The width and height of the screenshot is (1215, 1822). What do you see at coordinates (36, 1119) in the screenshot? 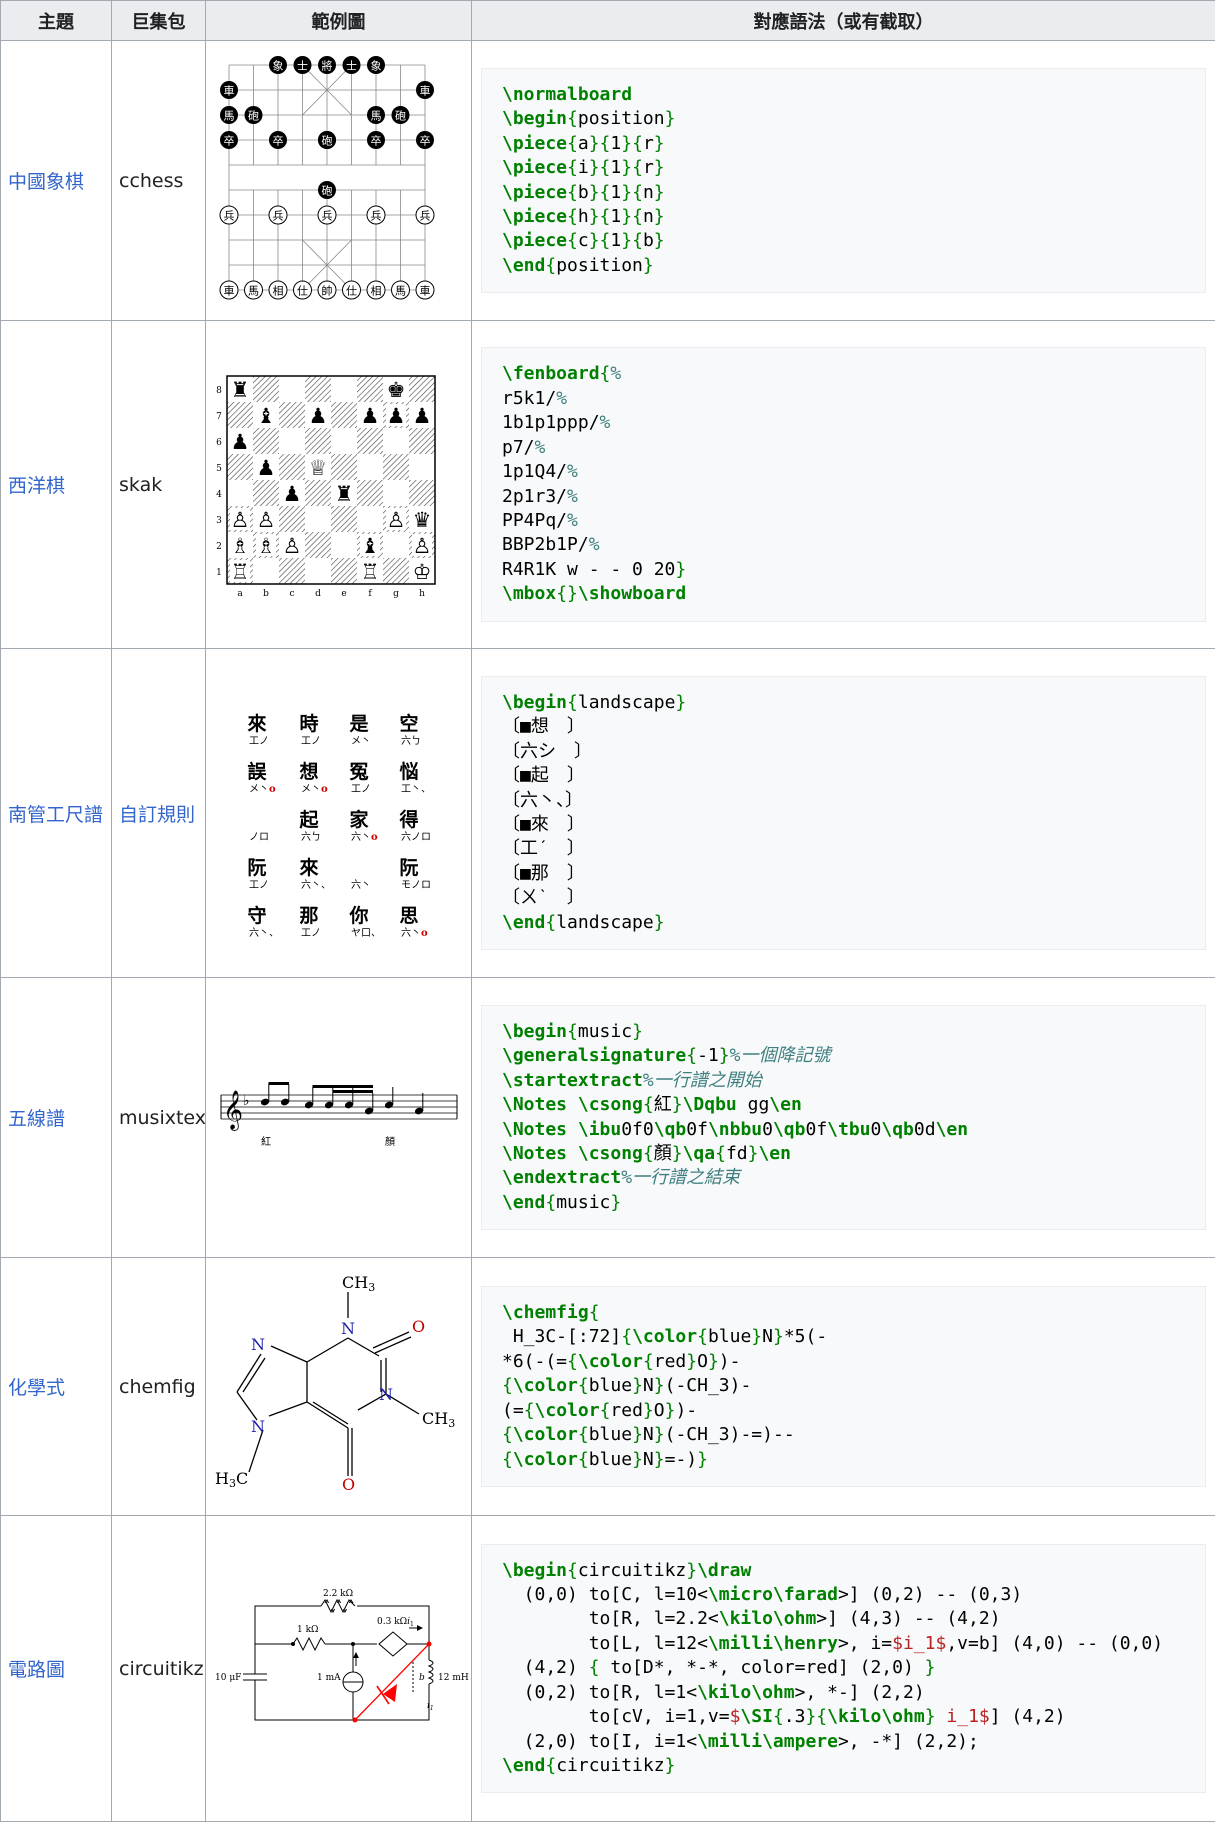
I see `topic-link-staff: 五線譜` at bounding box center [36, 1119].